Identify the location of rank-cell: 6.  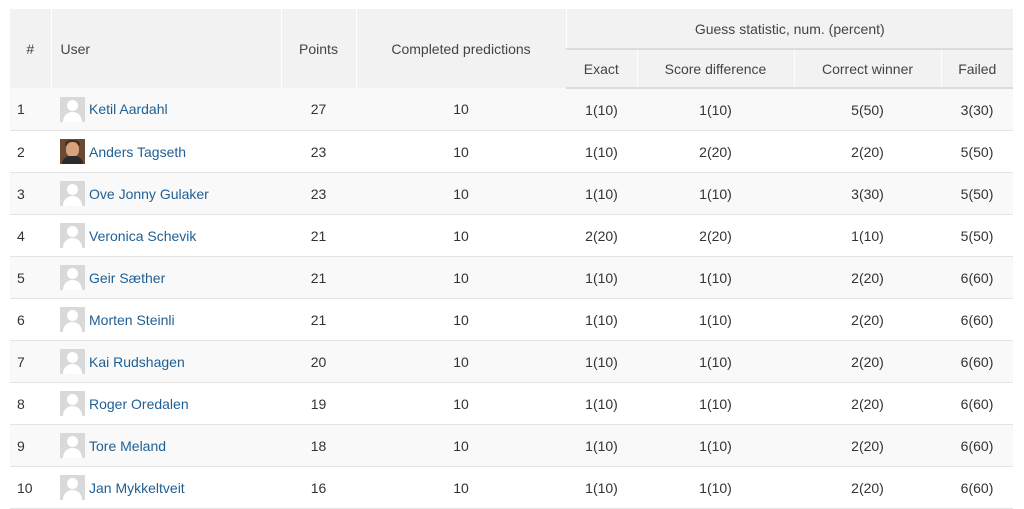
(30, 319).